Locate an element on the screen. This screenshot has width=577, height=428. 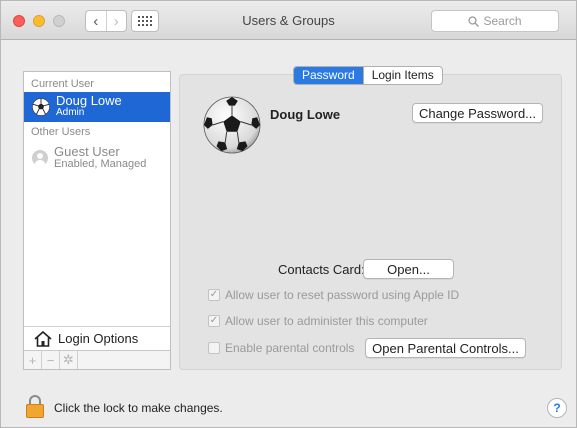
sidebar-toolbar: + − ✲ is located at coordinates (97, 359).